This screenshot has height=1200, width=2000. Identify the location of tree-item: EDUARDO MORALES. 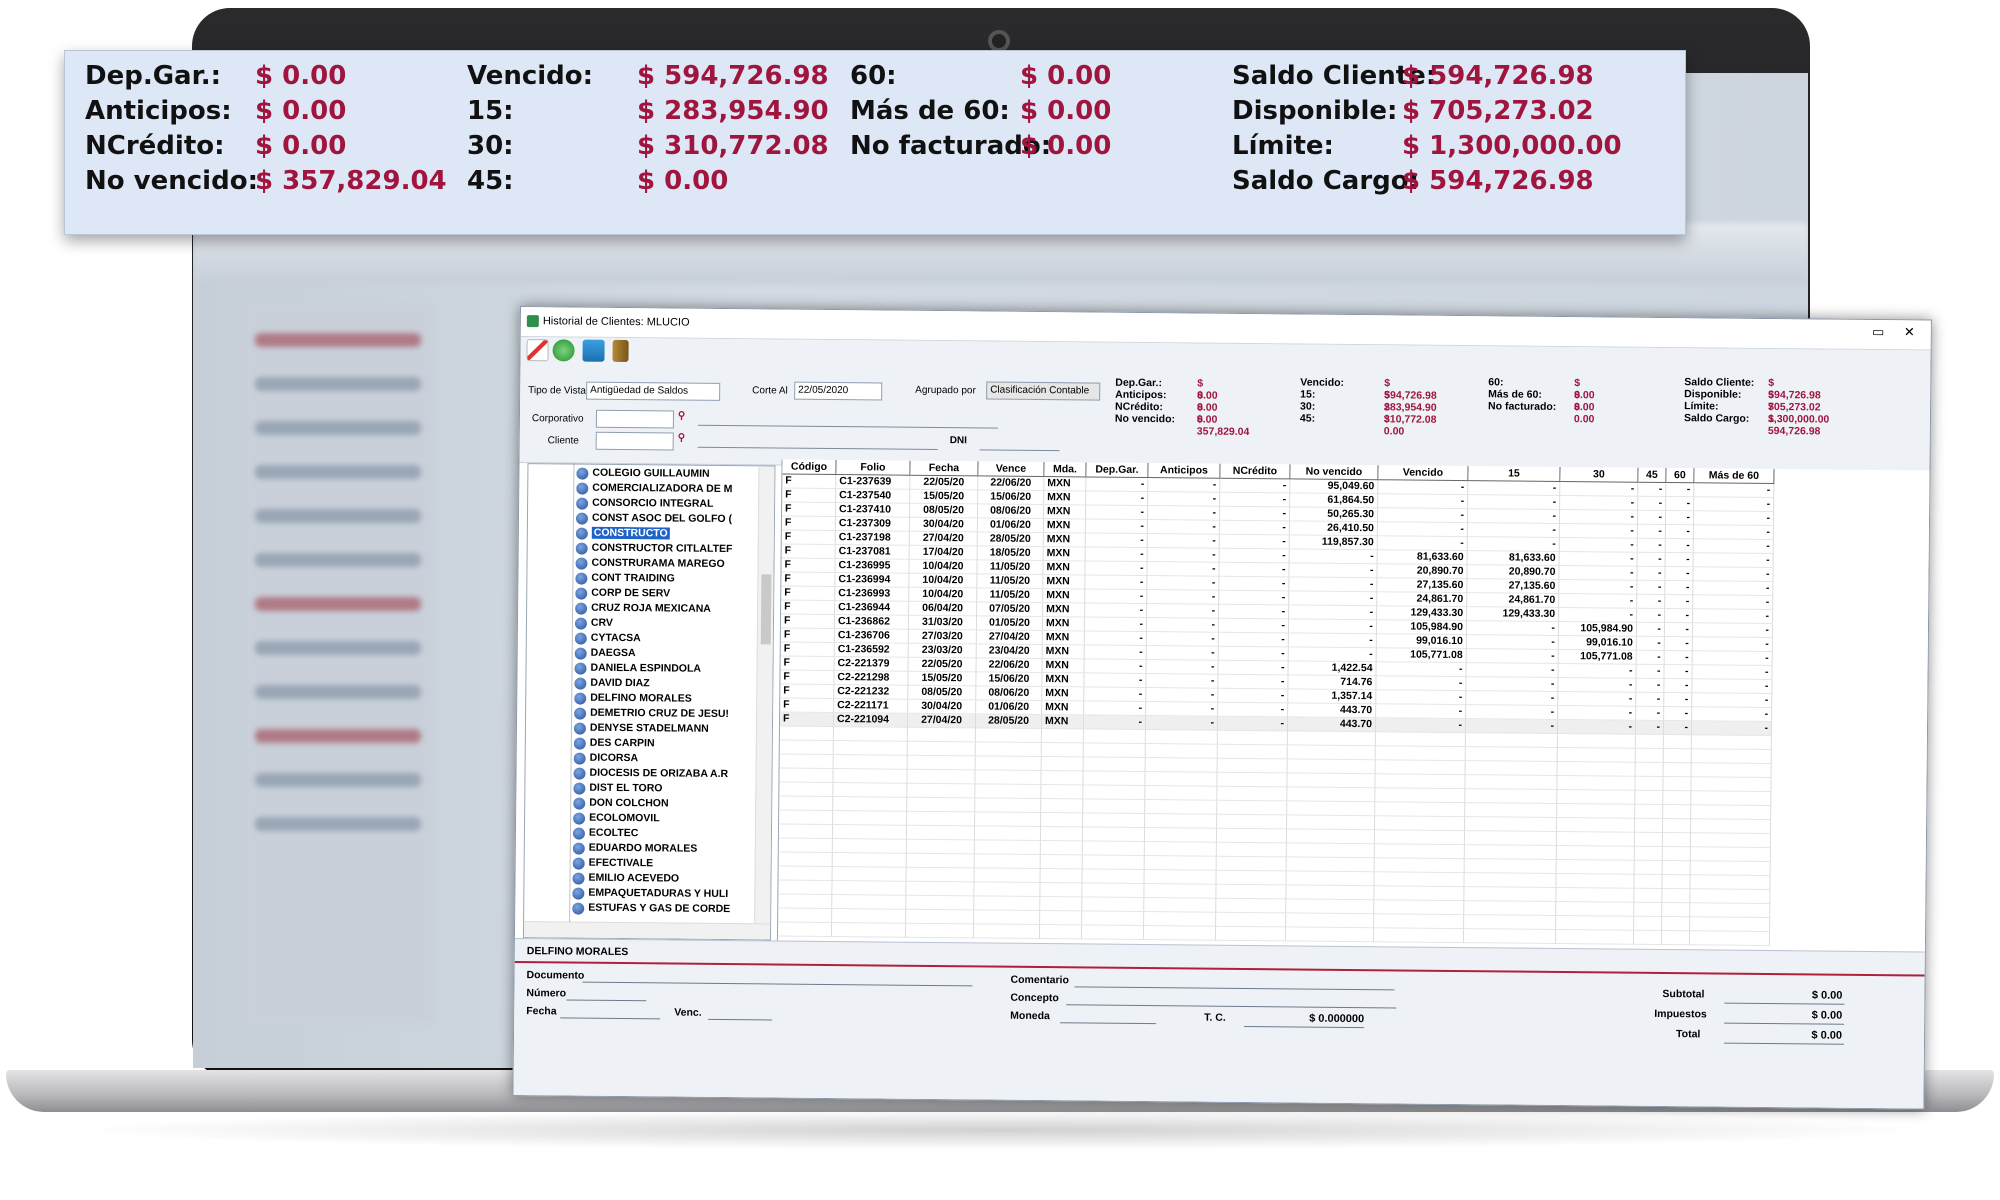
(662, 850).